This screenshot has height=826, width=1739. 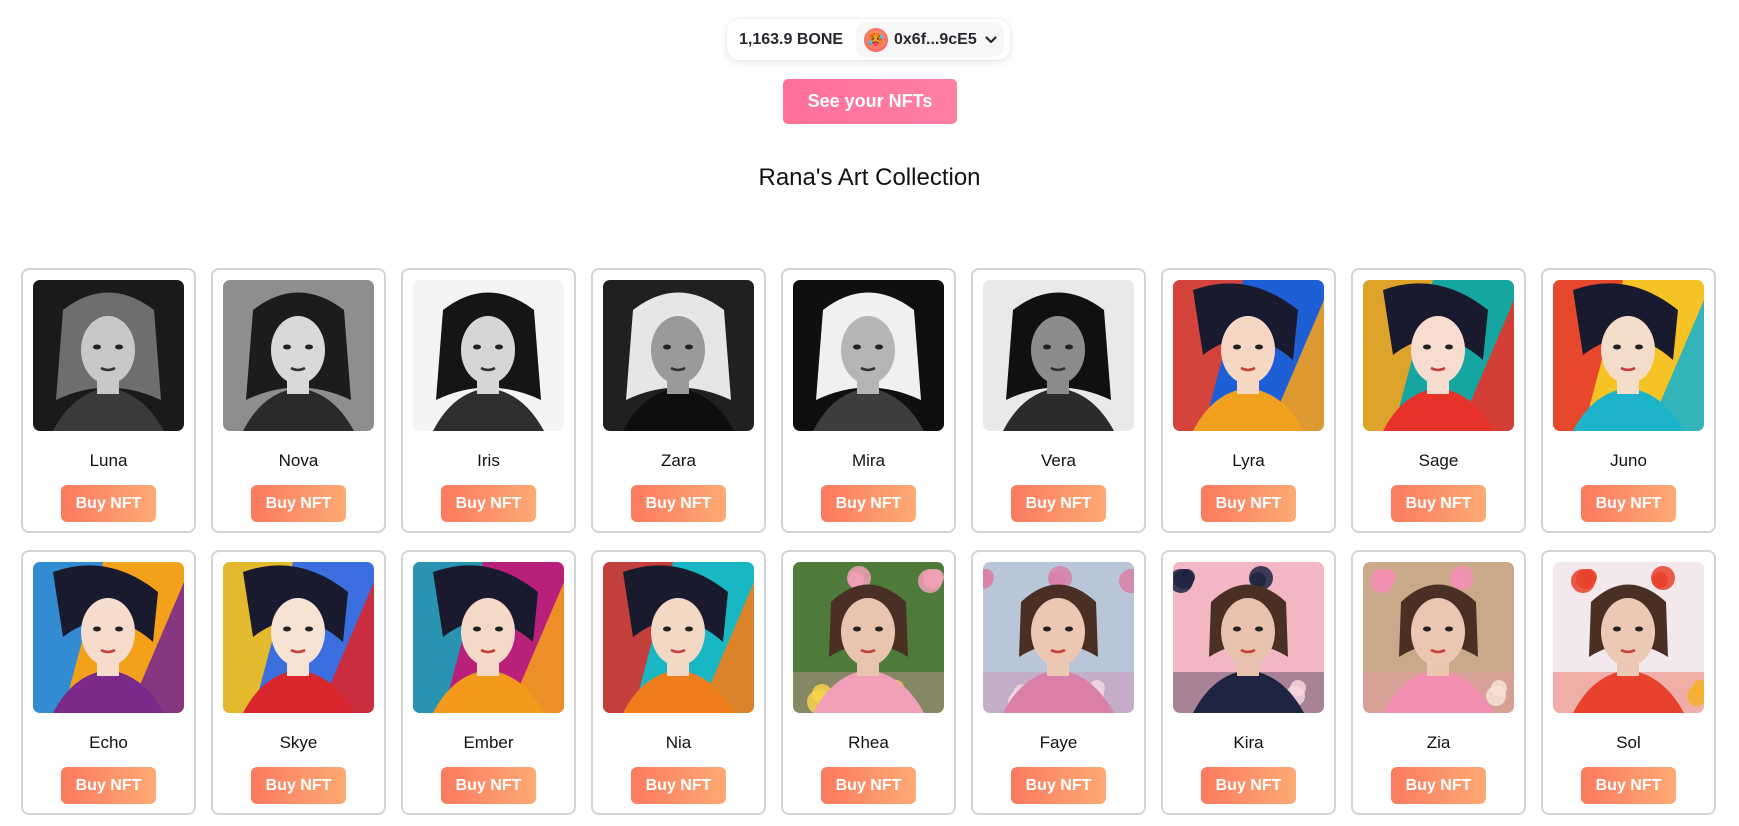 I want to click on nft-name: Zara, so click(x=678, y=460).